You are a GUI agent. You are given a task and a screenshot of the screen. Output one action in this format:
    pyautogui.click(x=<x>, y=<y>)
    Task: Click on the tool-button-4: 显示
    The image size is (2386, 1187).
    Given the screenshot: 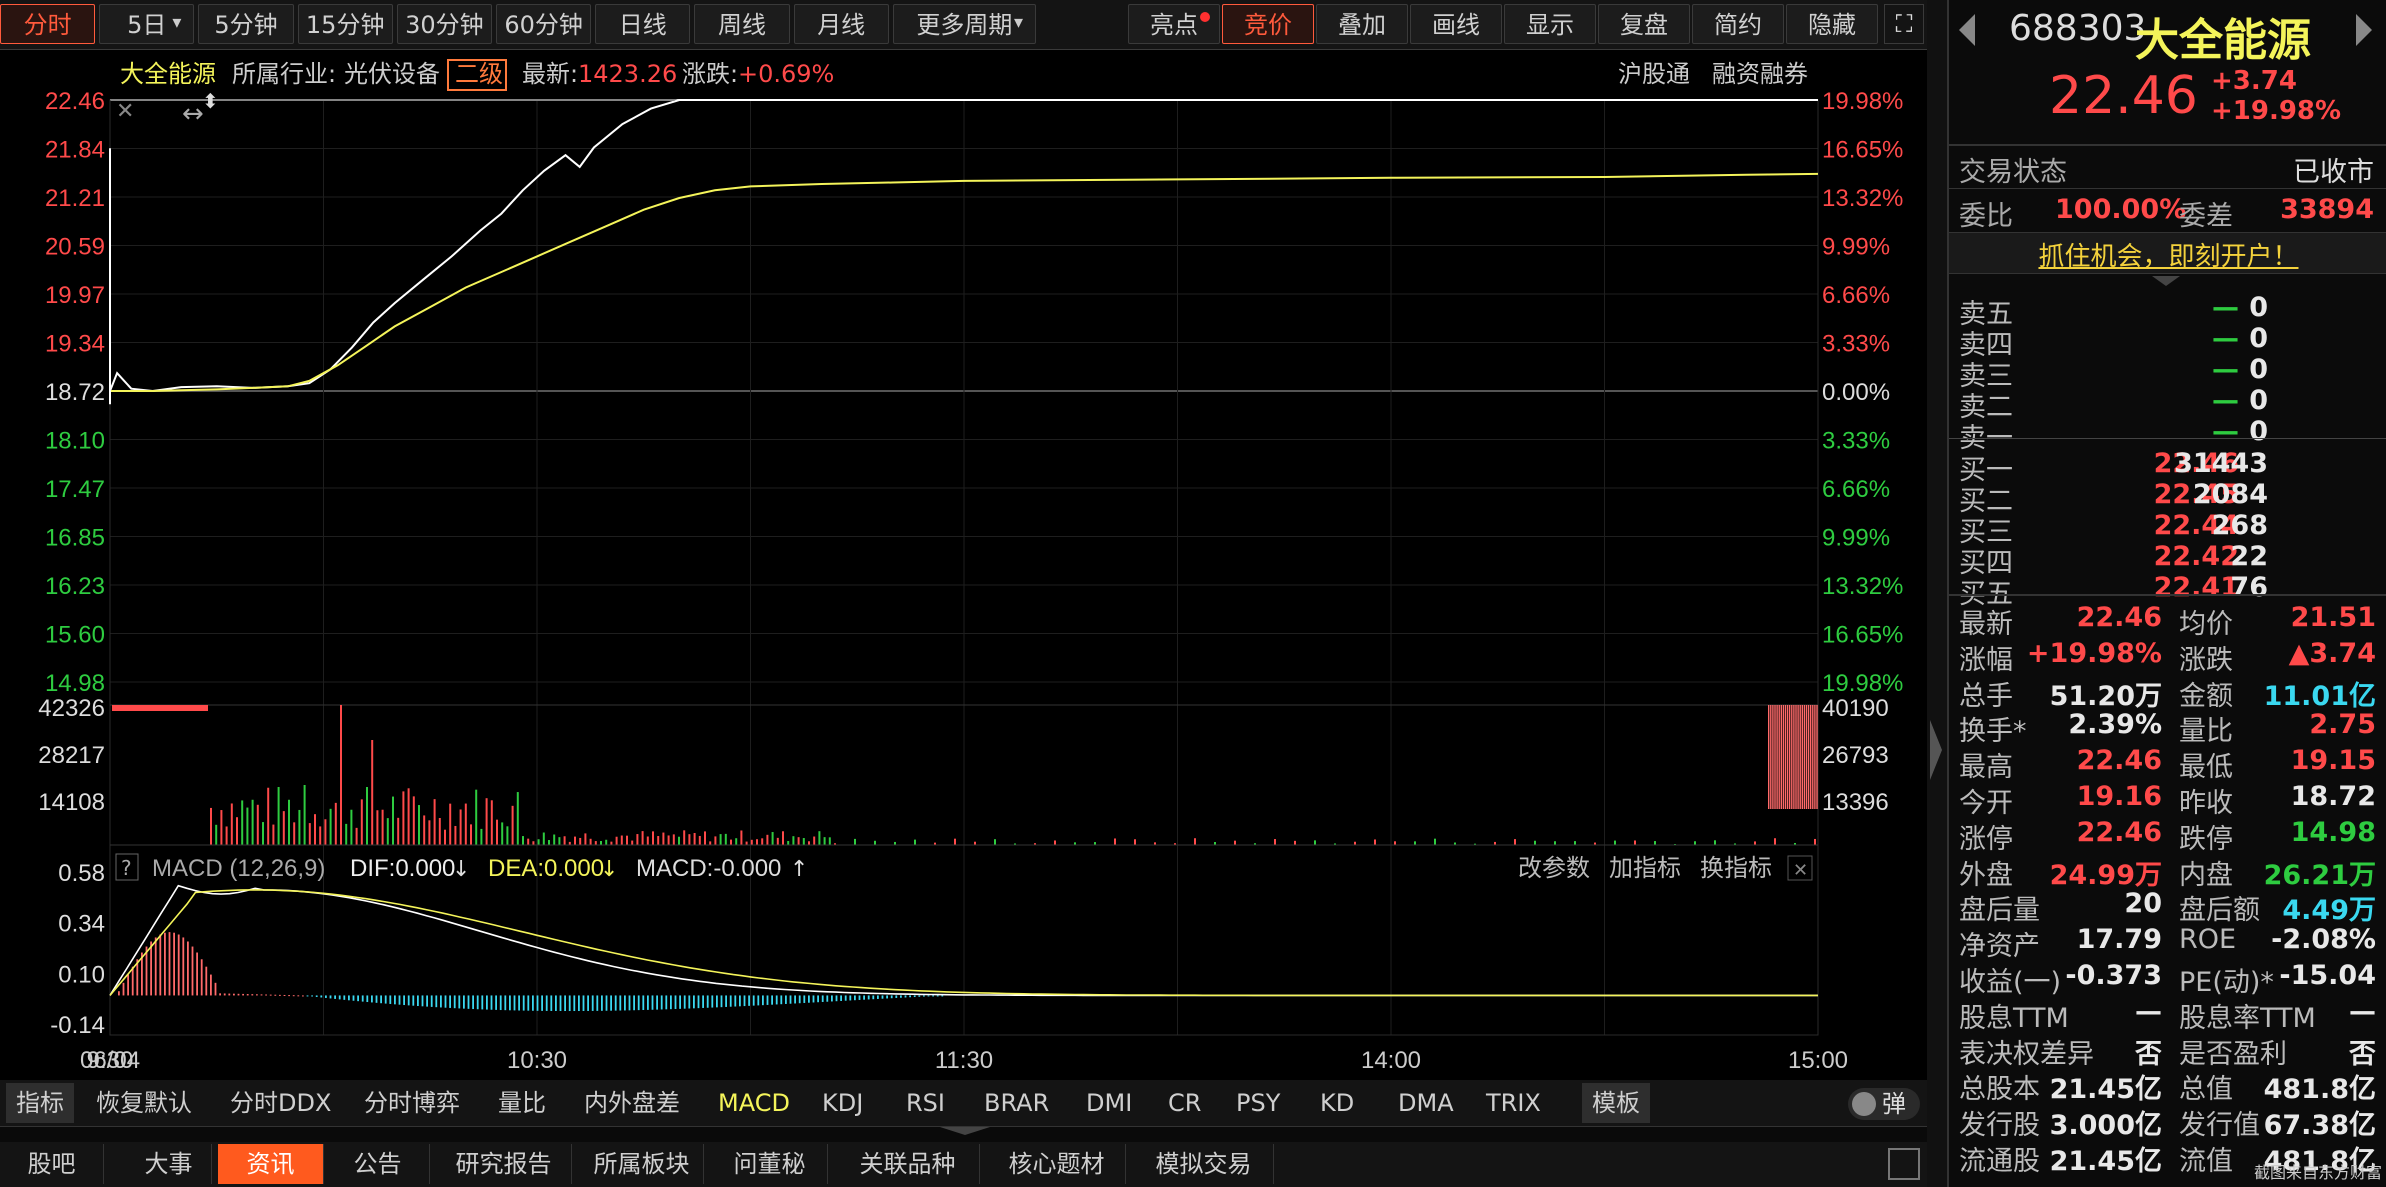 What is the action you would take?
    pyautogui.click(x=1550, y=24)
    